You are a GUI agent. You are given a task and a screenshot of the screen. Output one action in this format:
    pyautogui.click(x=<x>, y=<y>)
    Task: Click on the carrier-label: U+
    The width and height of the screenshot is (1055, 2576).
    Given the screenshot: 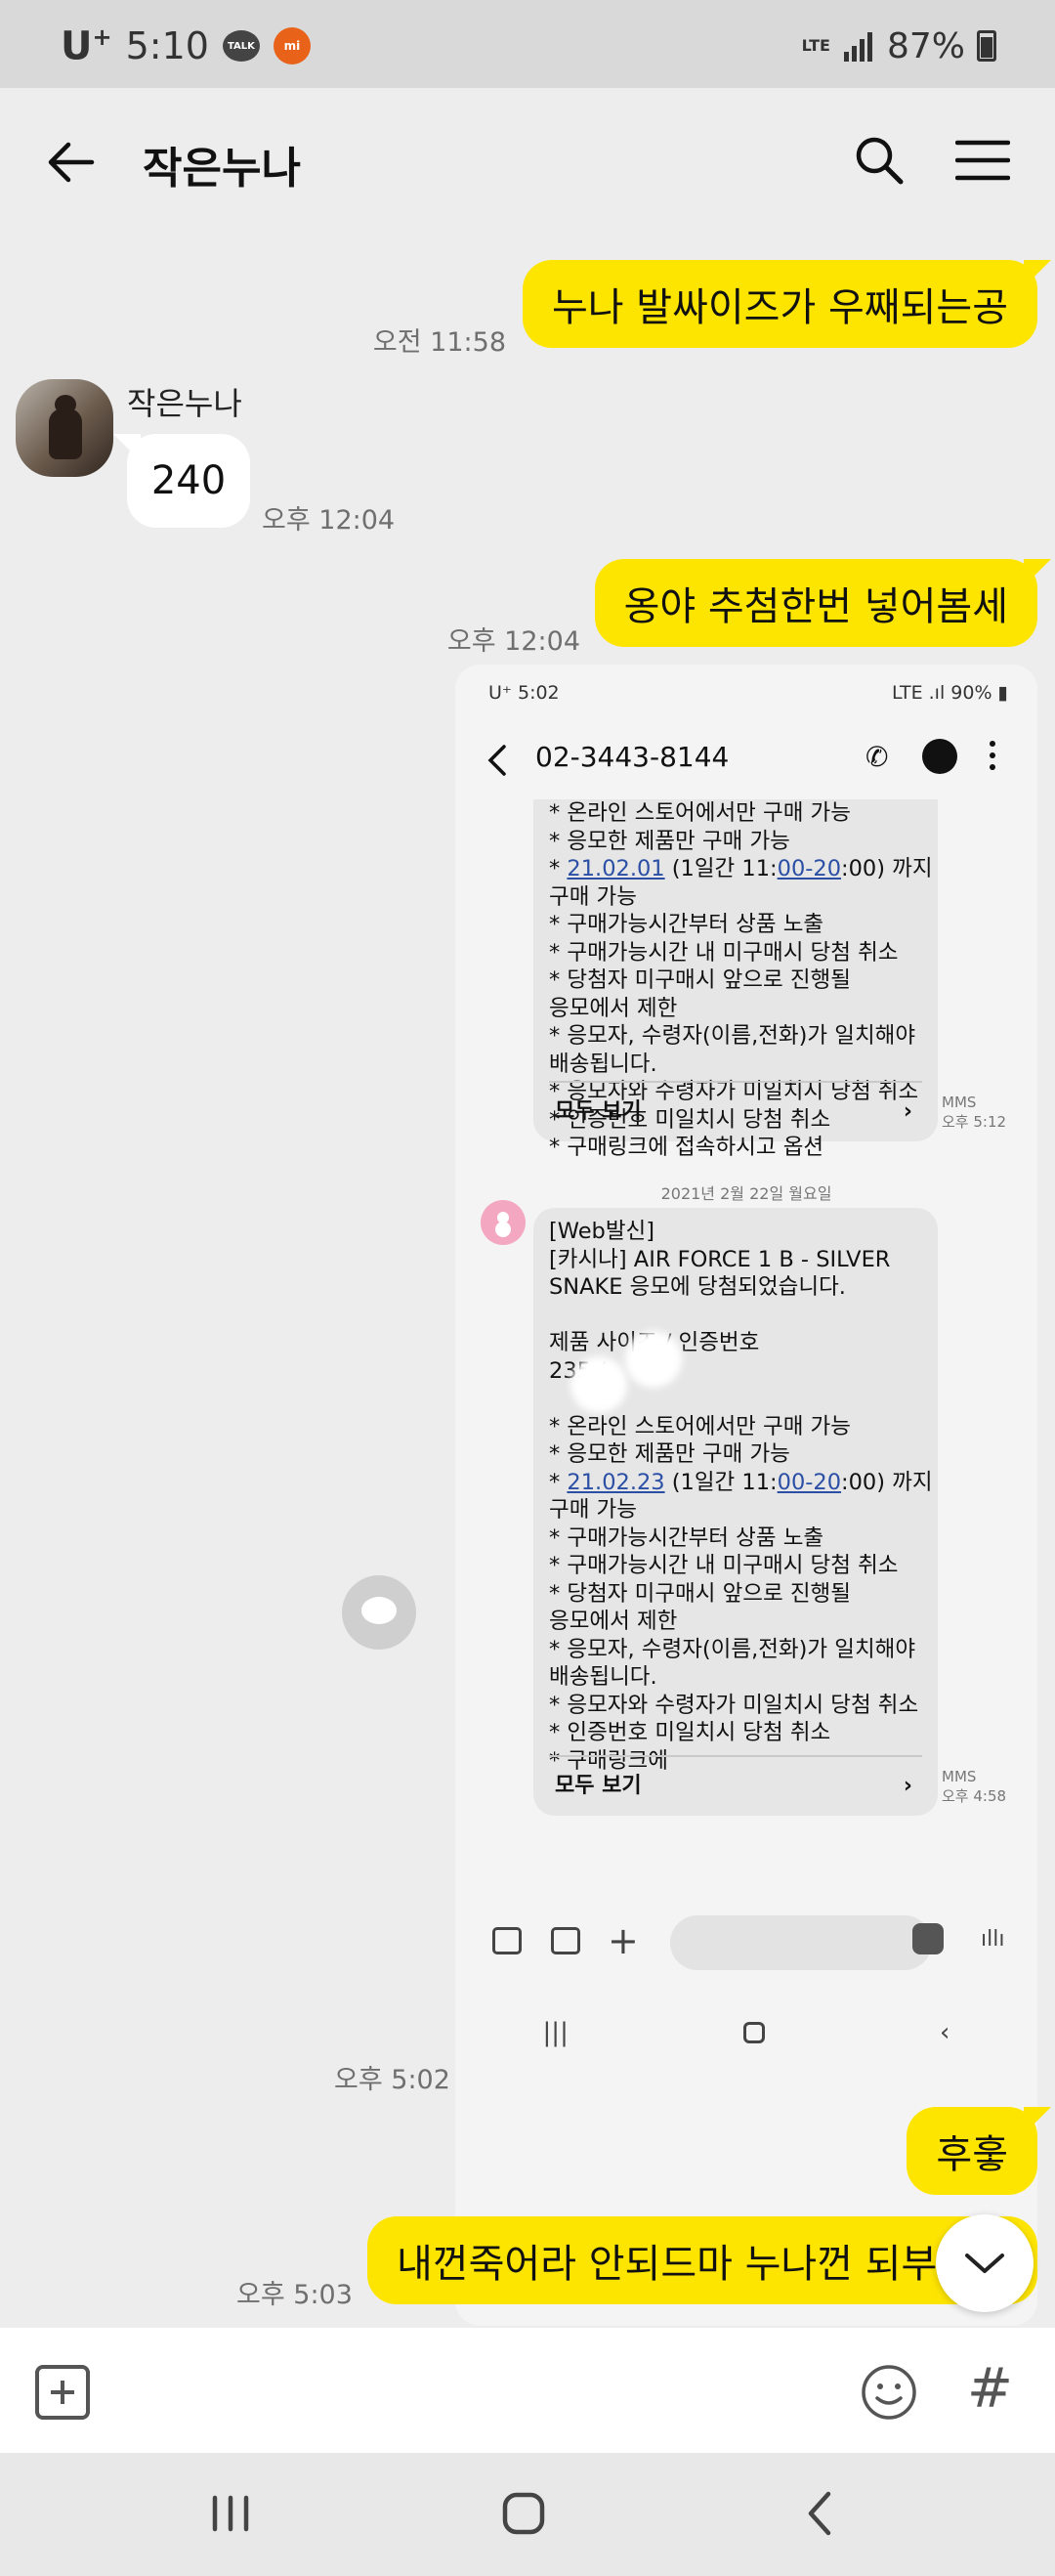 What is the action you would take?
    pyautogui.click(x=86, y=46)
    